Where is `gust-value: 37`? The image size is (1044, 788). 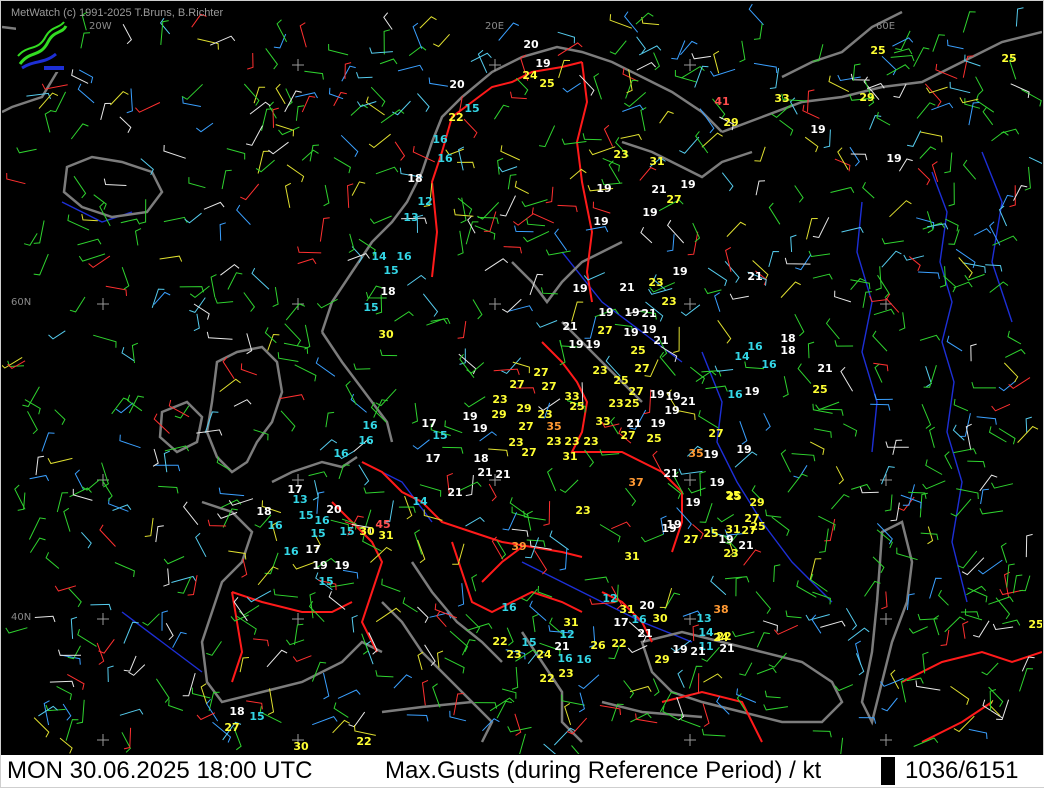 gust-value: 37 is located at coordinates (635, 482).